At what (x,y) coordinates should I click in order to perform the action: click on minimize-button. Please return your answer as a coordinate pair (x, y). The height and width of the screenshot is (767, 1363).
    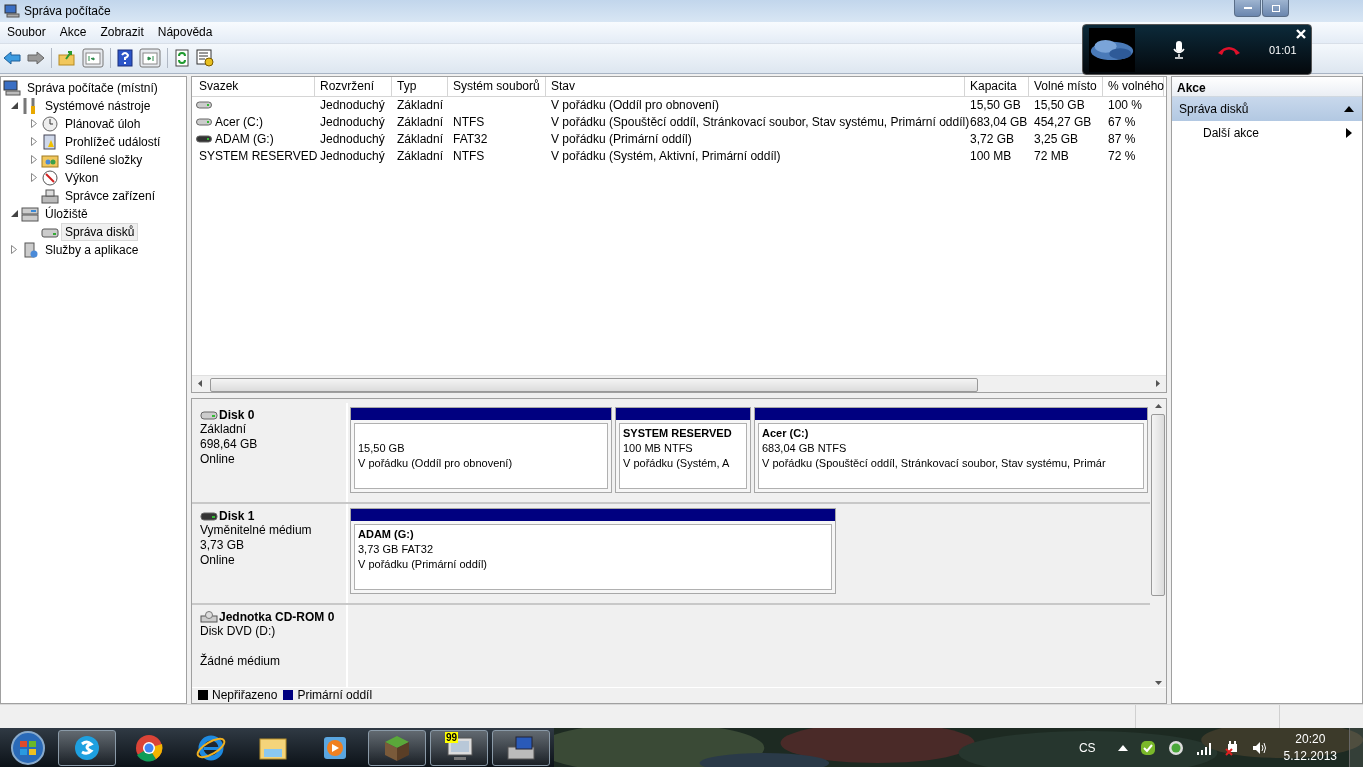
    Looking at the image, I should click on (1247, 8).